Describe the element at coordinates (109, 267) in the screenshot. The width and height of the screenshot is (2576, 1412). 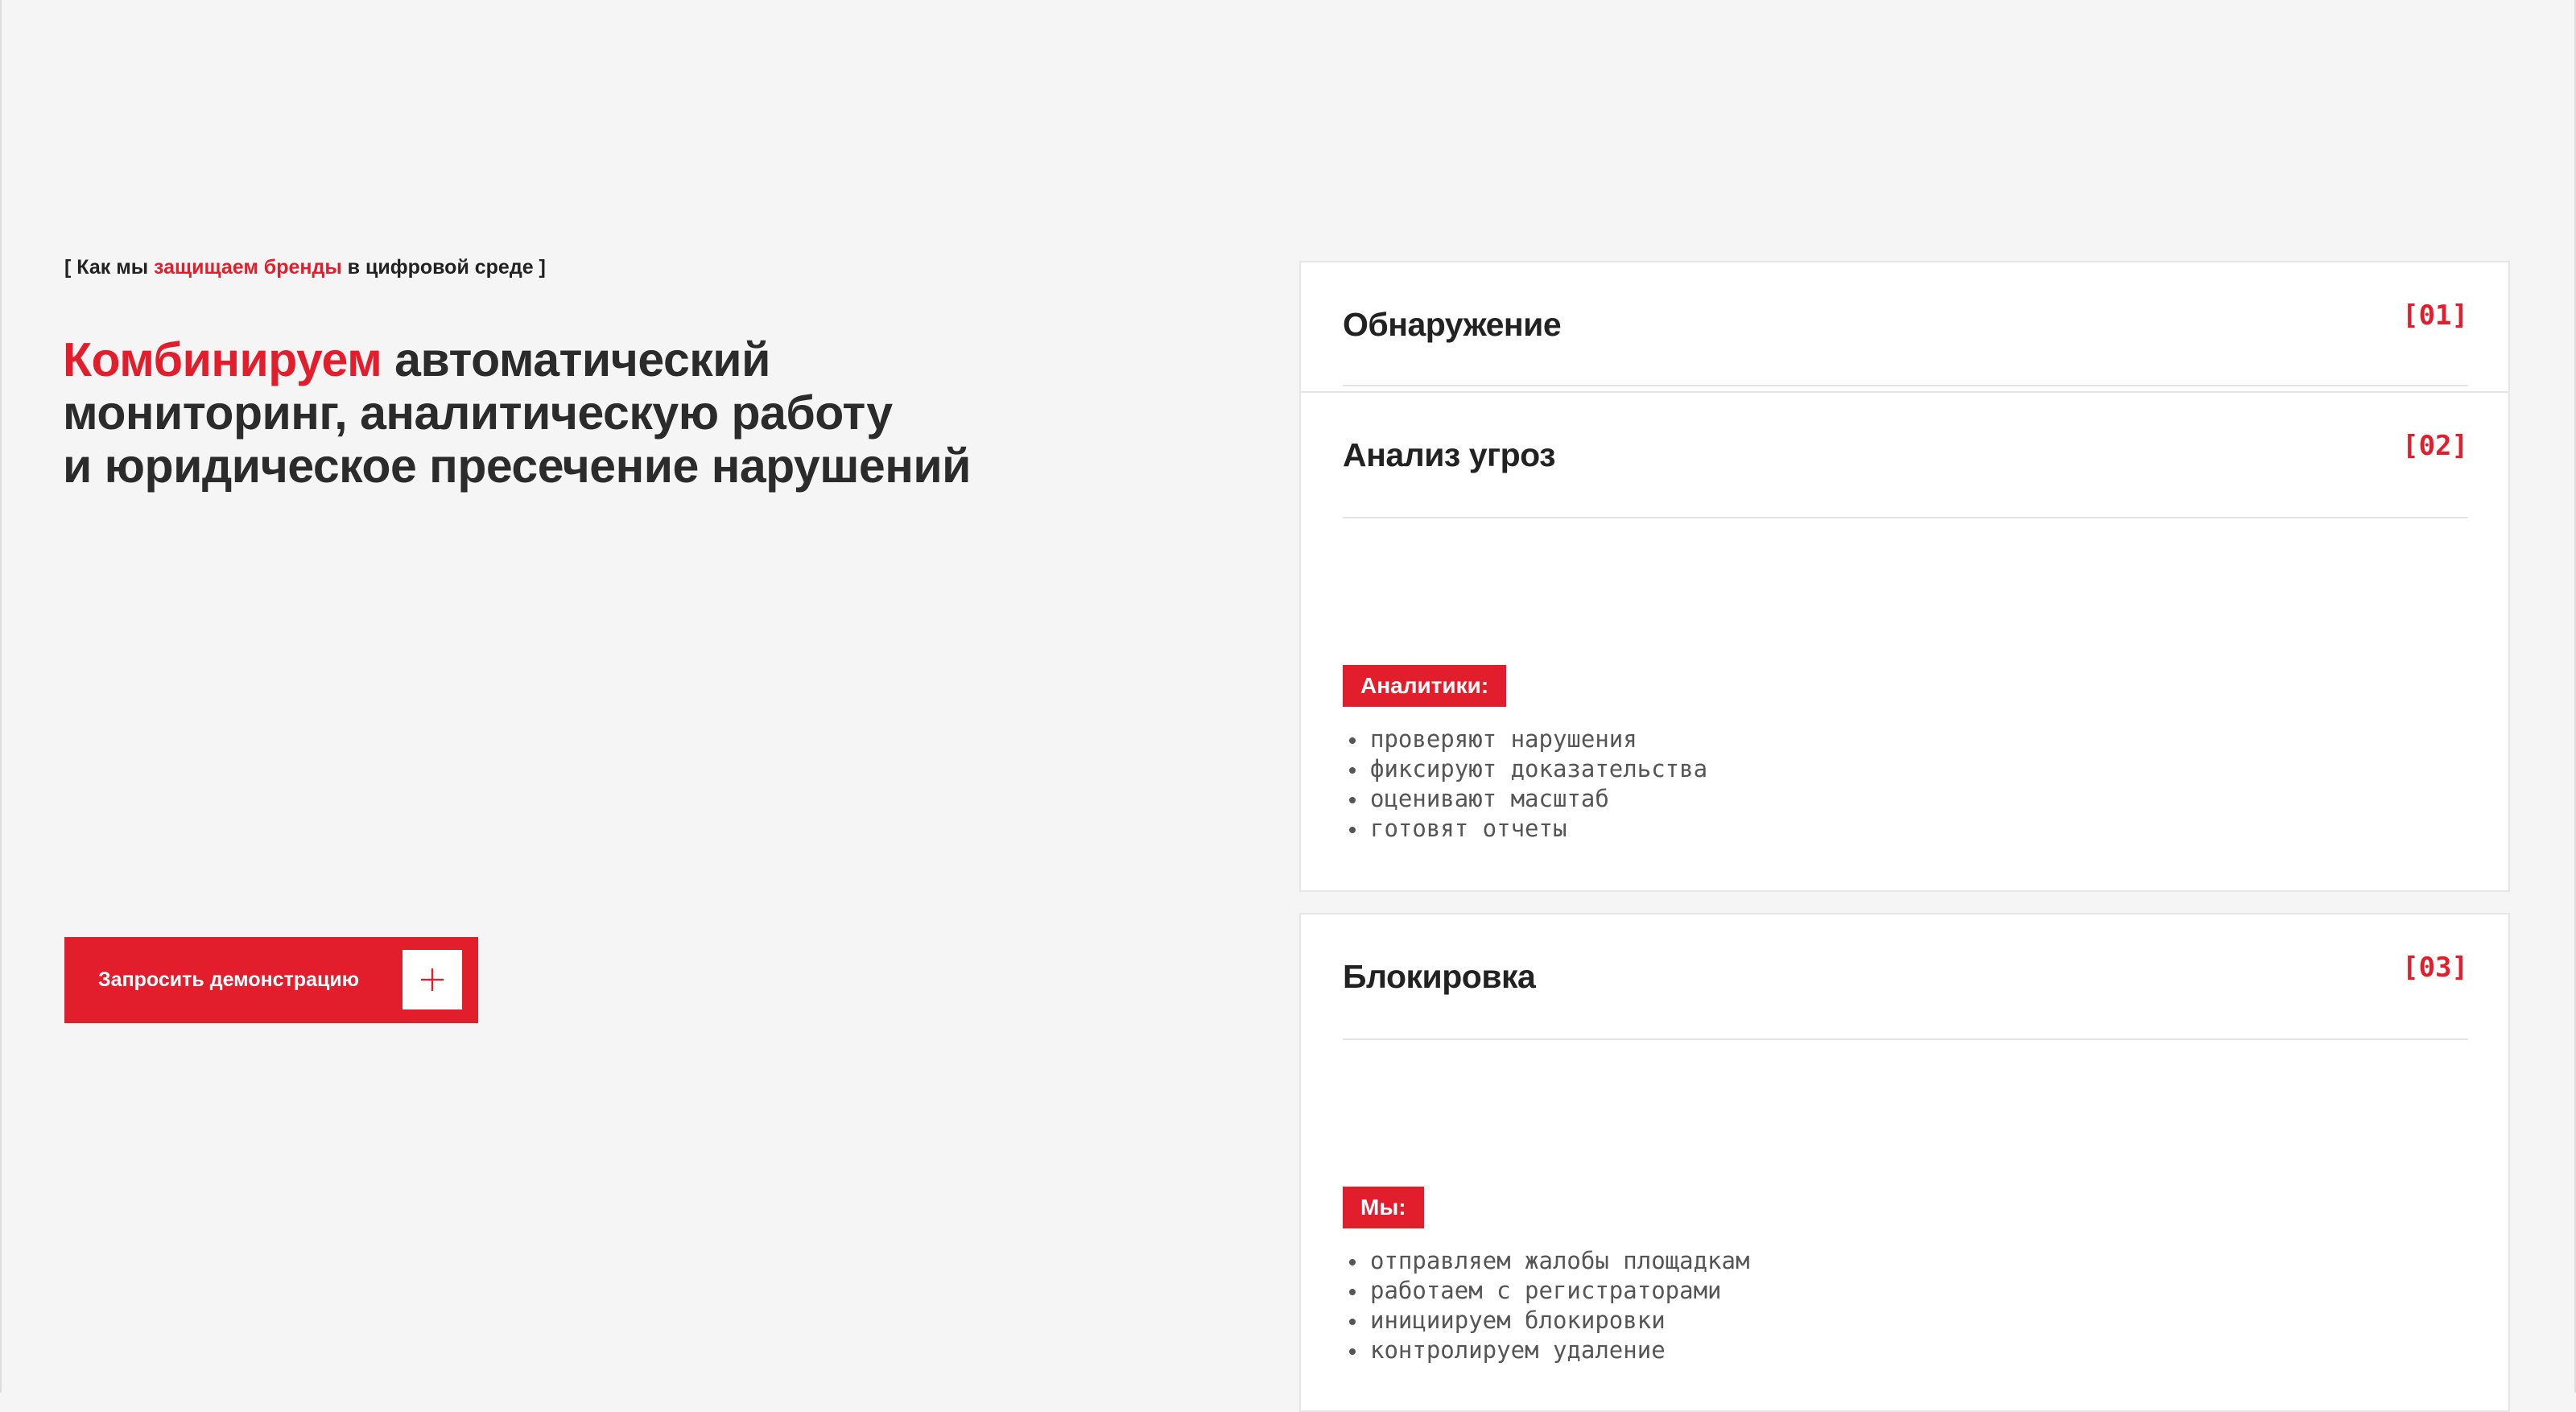
I see `kicker-prefix: [ Как мы` at that location.